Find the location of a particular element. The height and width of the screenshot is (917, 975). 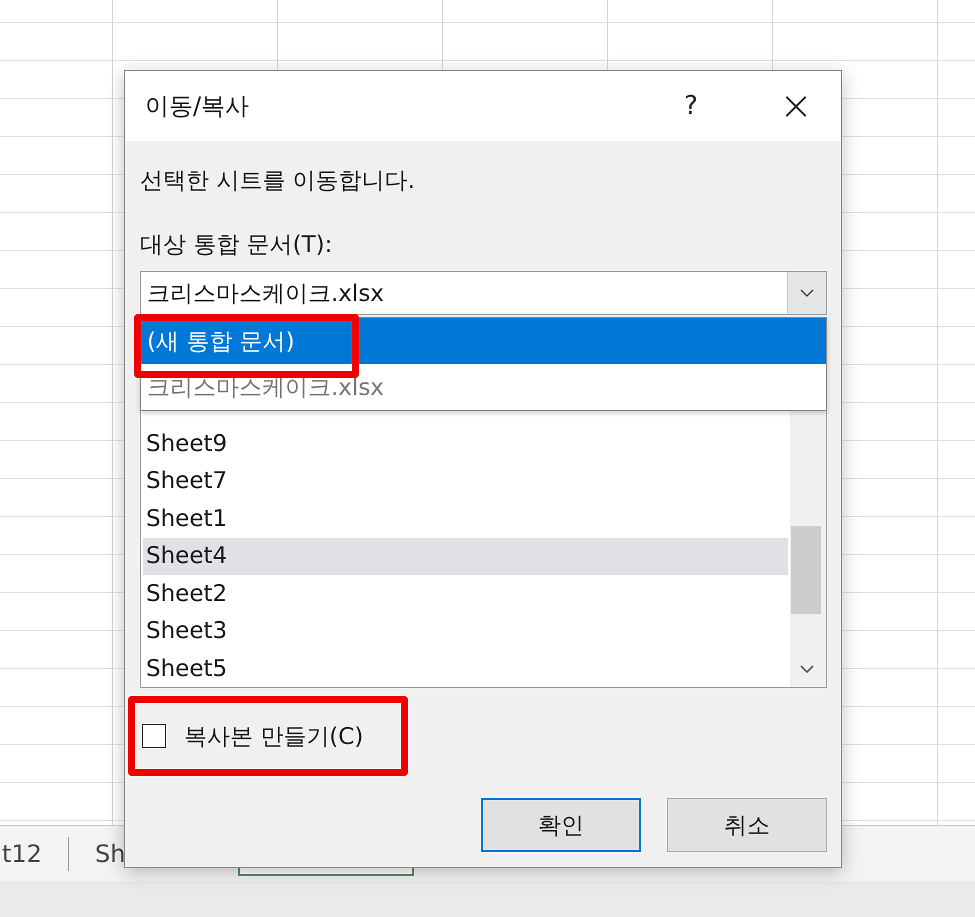

target-workbook-label: 대상 통합 문서(T): is located at coordinates (237, 245).